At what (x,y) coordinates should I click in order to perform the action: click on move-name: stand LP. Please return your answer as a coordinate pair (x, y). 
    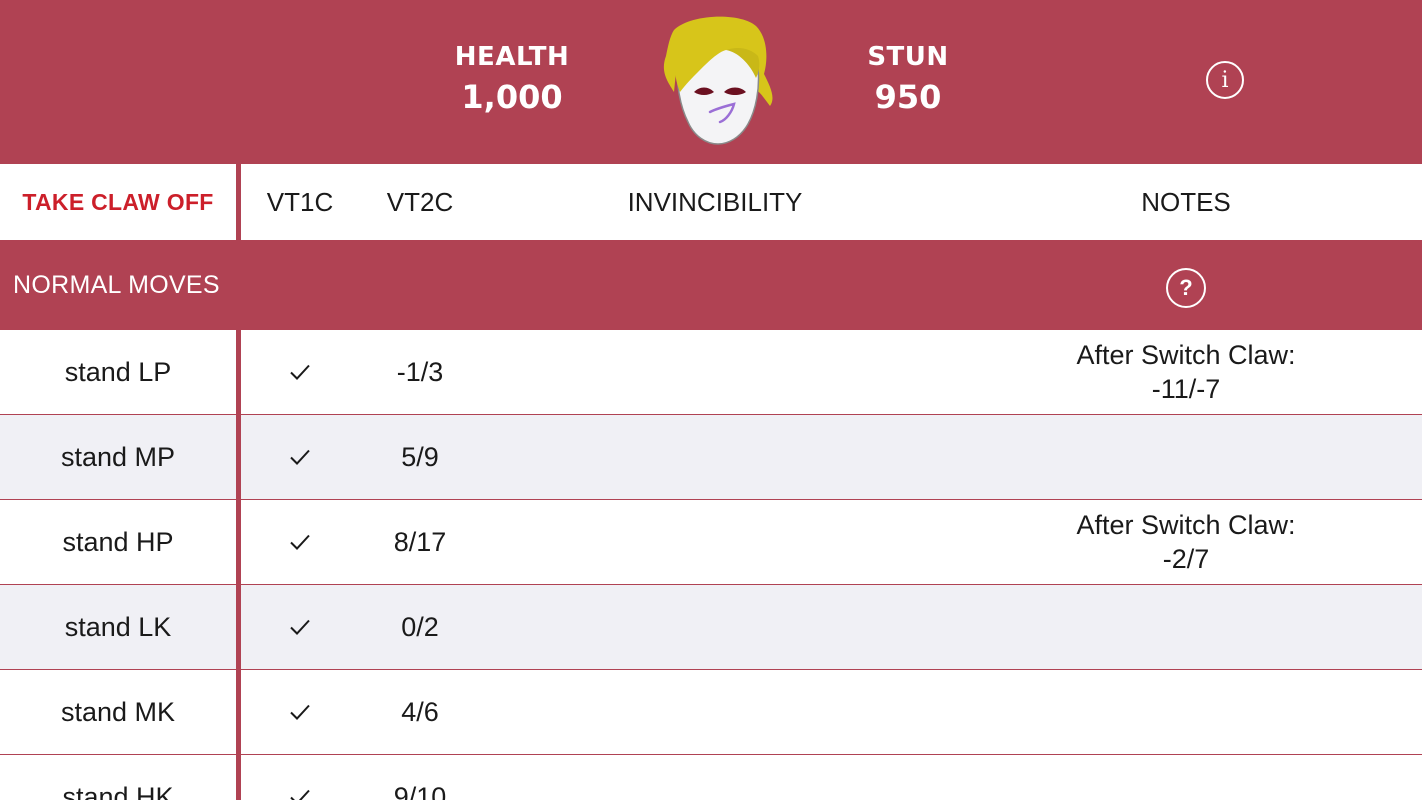
    Looking at the image, I should click on (118, 371).